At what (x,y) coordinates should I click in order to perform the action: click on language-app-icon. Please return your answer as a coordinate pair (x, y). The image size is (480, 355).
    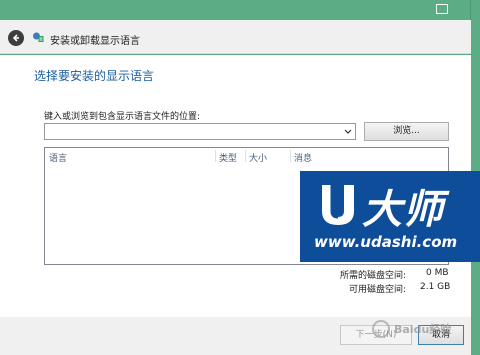
    Looking at the image, I should click on (38, 37).